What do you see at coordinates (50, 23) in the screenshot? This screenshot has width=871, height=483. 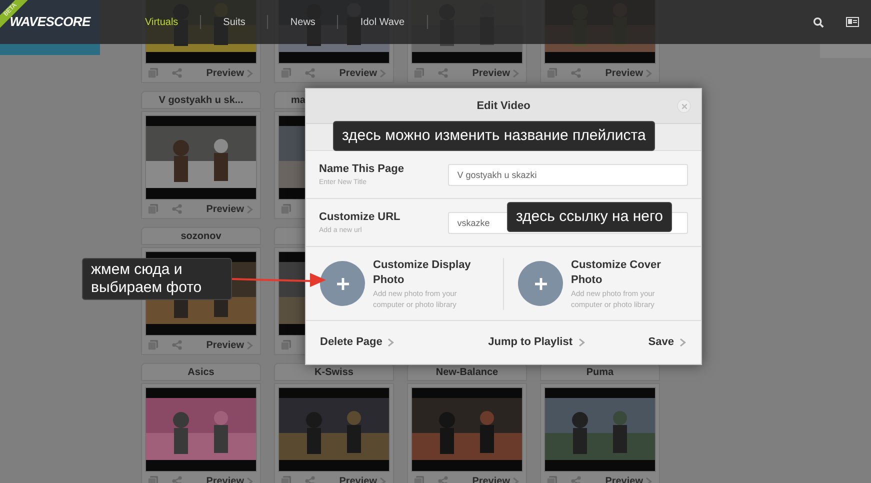 I see `logo-text: WAVESCORE` at bounding box center [50, 23].